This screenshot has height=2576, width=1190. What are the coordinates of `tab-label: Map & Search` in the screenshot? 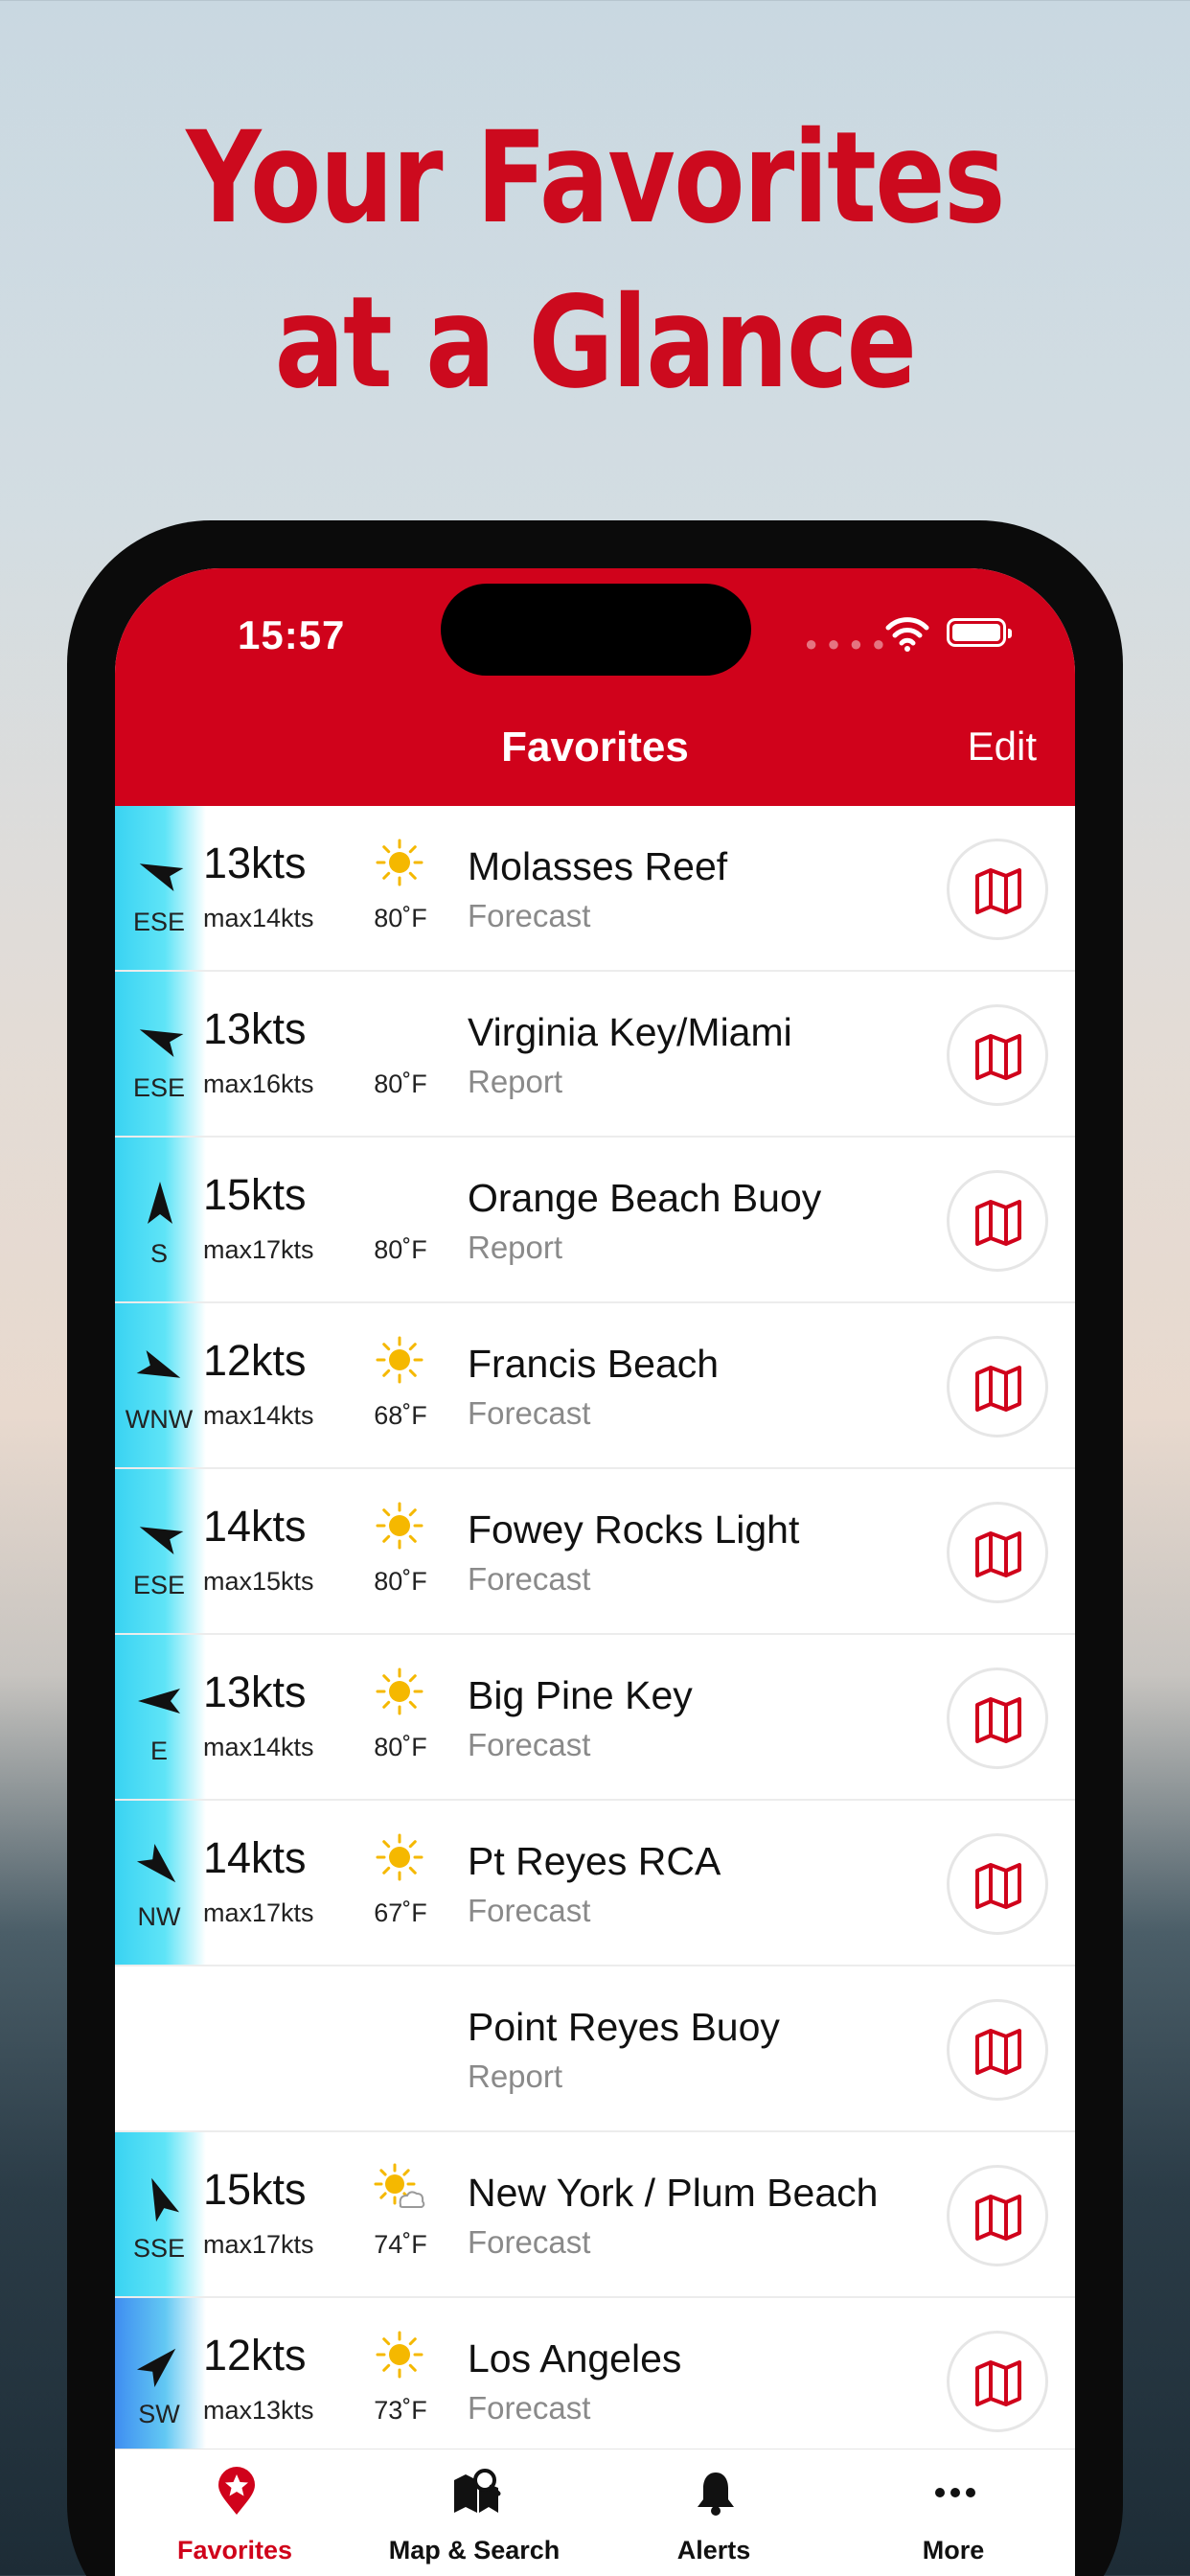 It's located at (475, 2550).